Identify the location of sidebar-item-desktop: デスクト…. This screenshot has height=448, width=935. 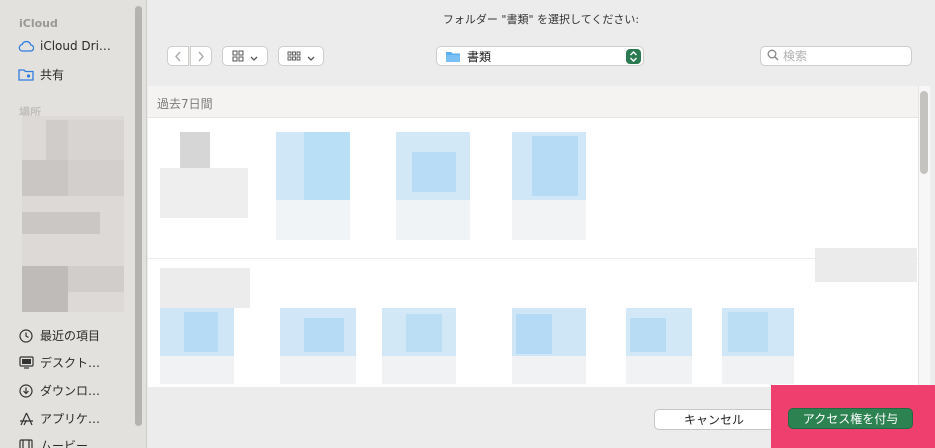
(59, 362).